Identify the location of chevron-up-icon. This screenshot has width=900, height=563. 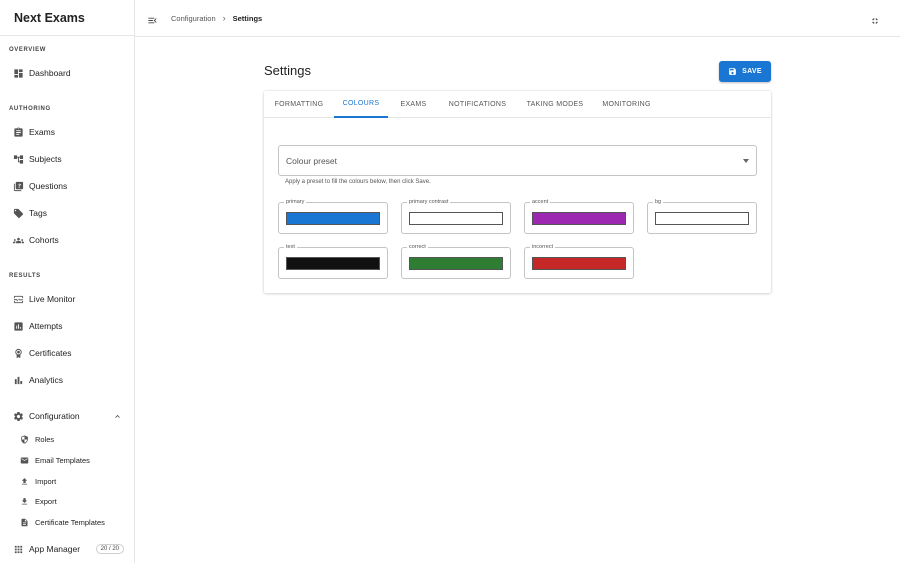
(117, 416).